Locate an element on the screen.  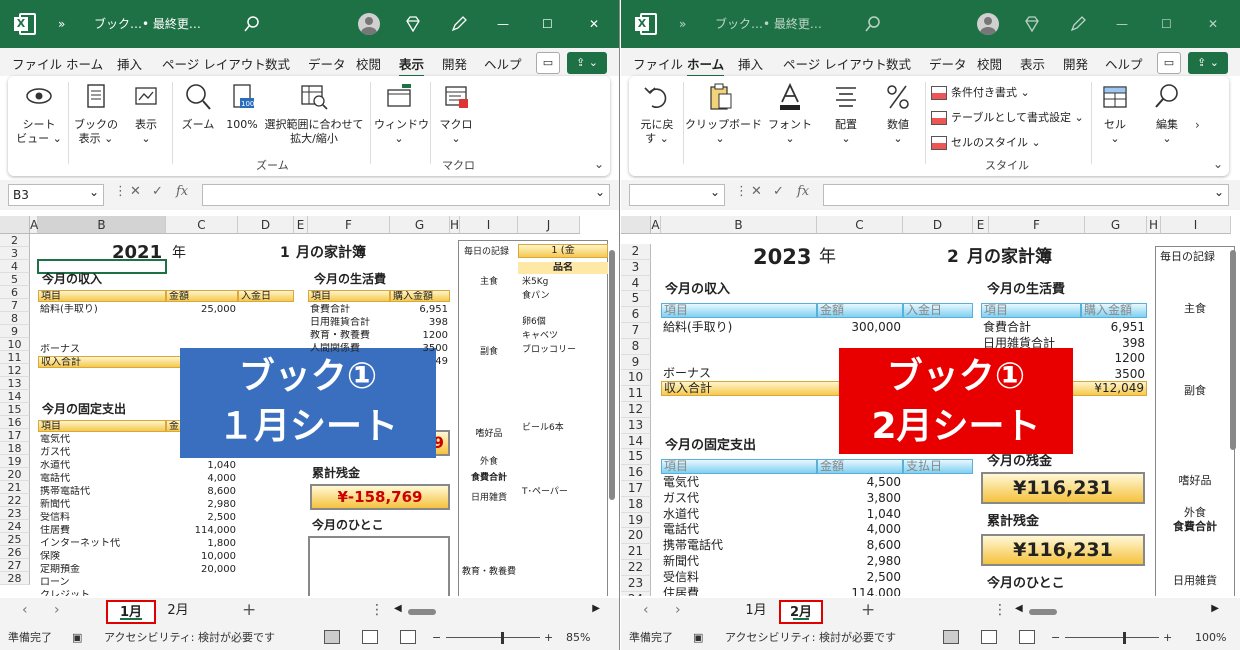
font-button: フォント ⌄ is located at coordinates (790, 114).